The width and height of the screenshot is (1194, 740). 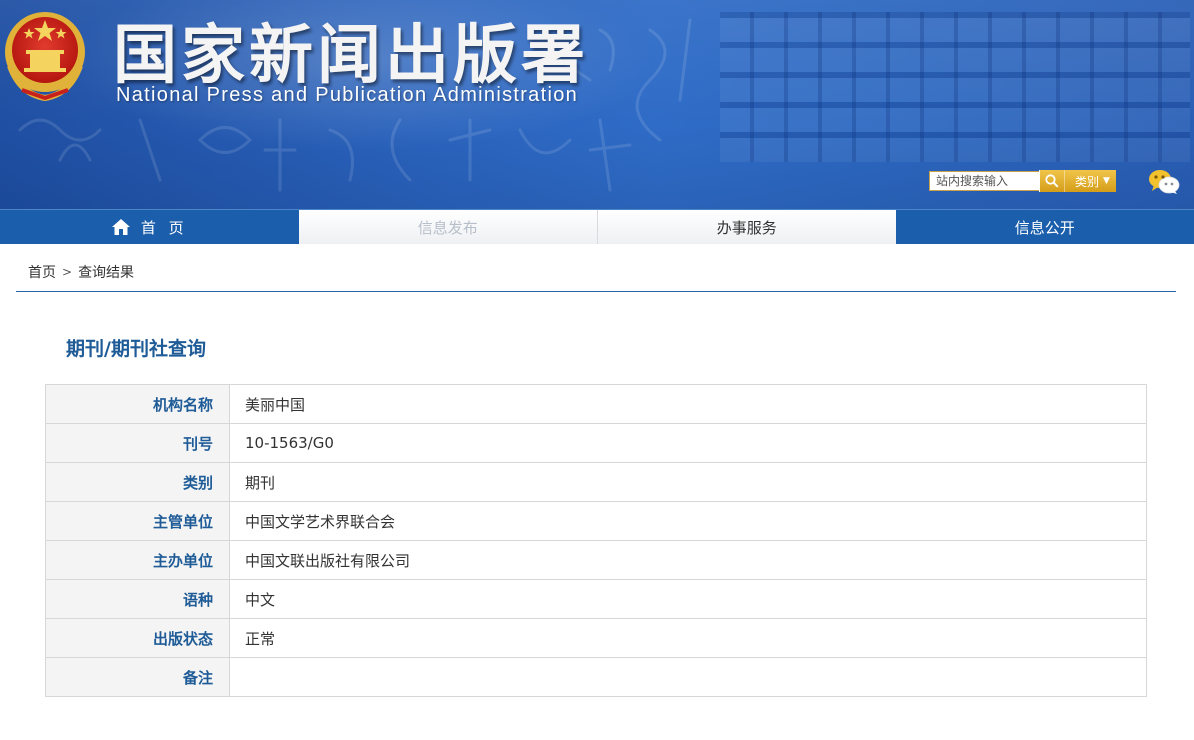 I want to click on field-value: 10-1563/G0, so click(x=688, y=443).